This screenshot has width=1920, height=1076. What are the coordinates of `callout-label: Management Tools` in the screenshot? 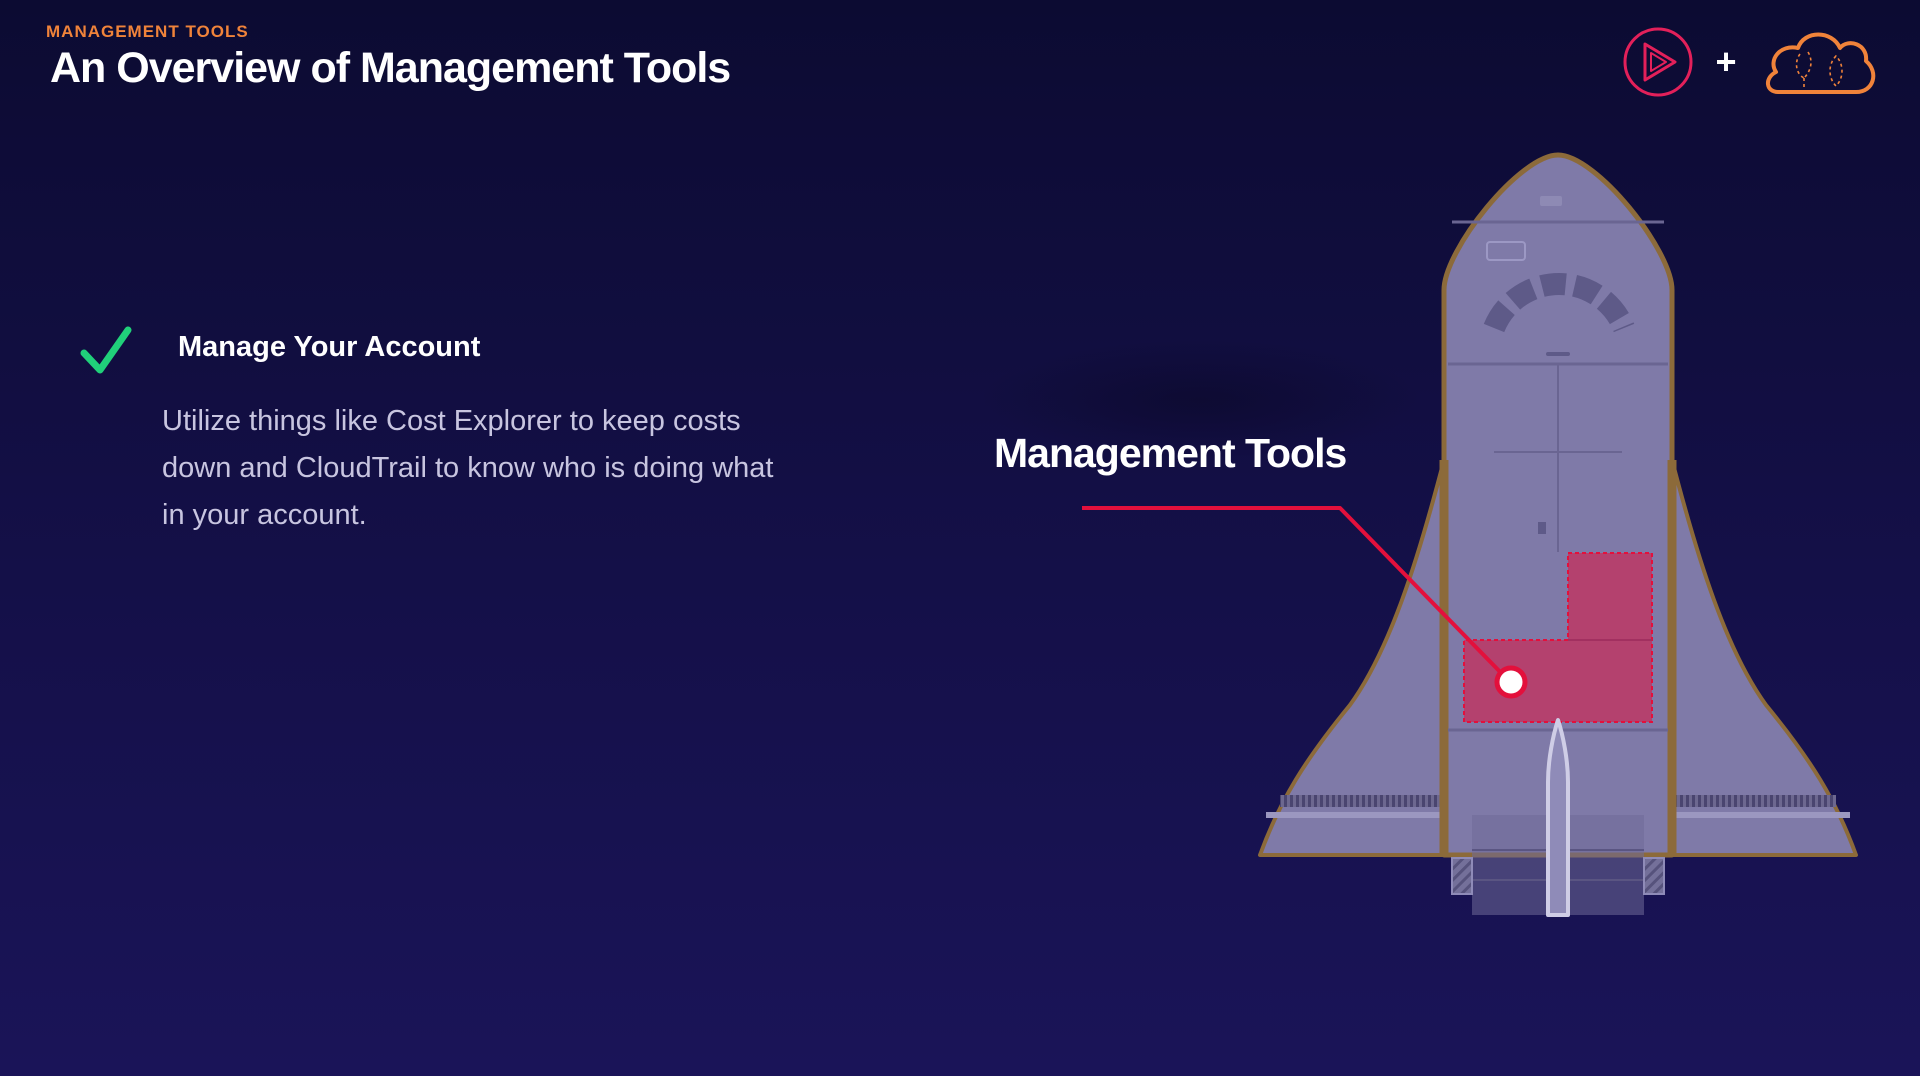 It's located at (1170, 453).